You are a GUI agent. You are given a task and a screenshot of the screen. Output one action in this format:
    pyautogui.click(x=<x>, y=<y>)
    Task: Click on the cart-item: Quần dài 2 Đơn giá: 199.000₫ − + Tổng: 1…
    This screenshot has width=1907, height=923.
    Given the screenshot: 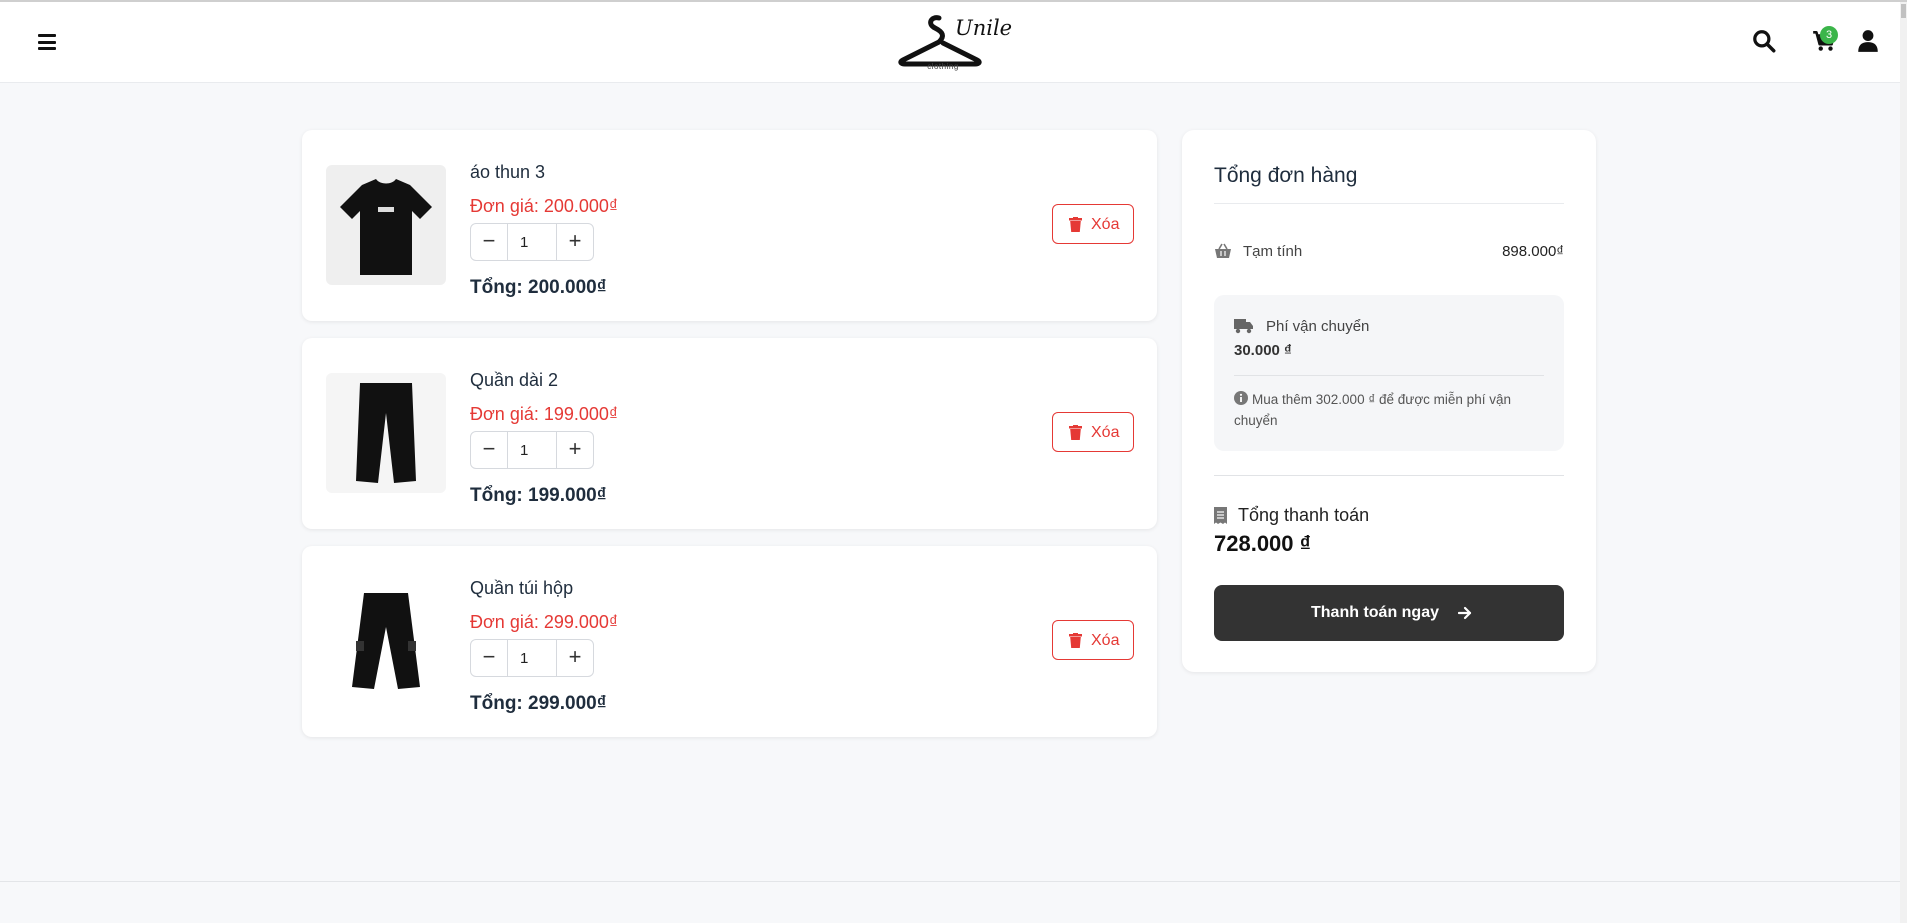 What is the action you would take?
    pyautogui.click(x=729, y=433)
    